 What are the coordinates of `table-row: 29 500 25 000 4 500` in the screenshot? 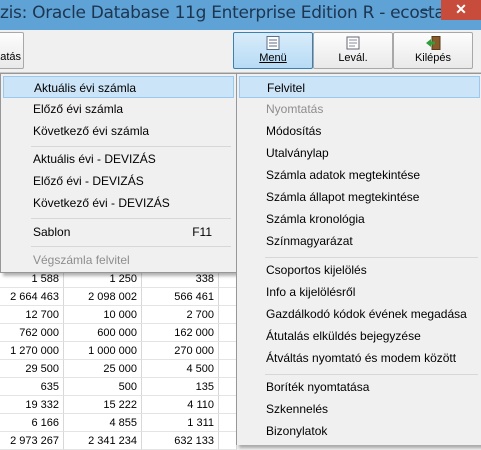 It's located at (118, 369).